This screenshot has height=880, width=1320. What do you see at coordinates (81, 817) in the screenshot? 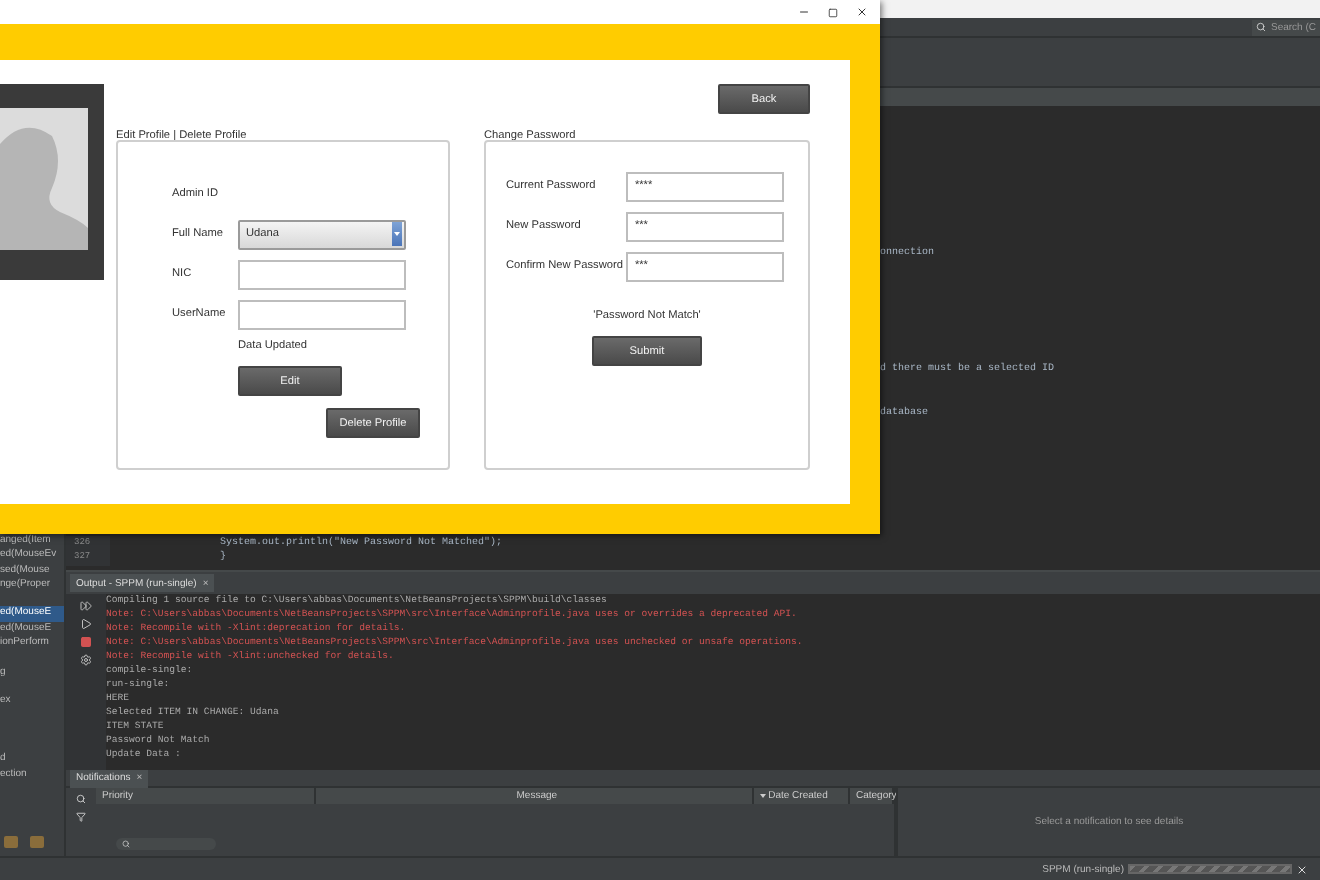
I see `filter-icon` at bounding box center [81, 817].